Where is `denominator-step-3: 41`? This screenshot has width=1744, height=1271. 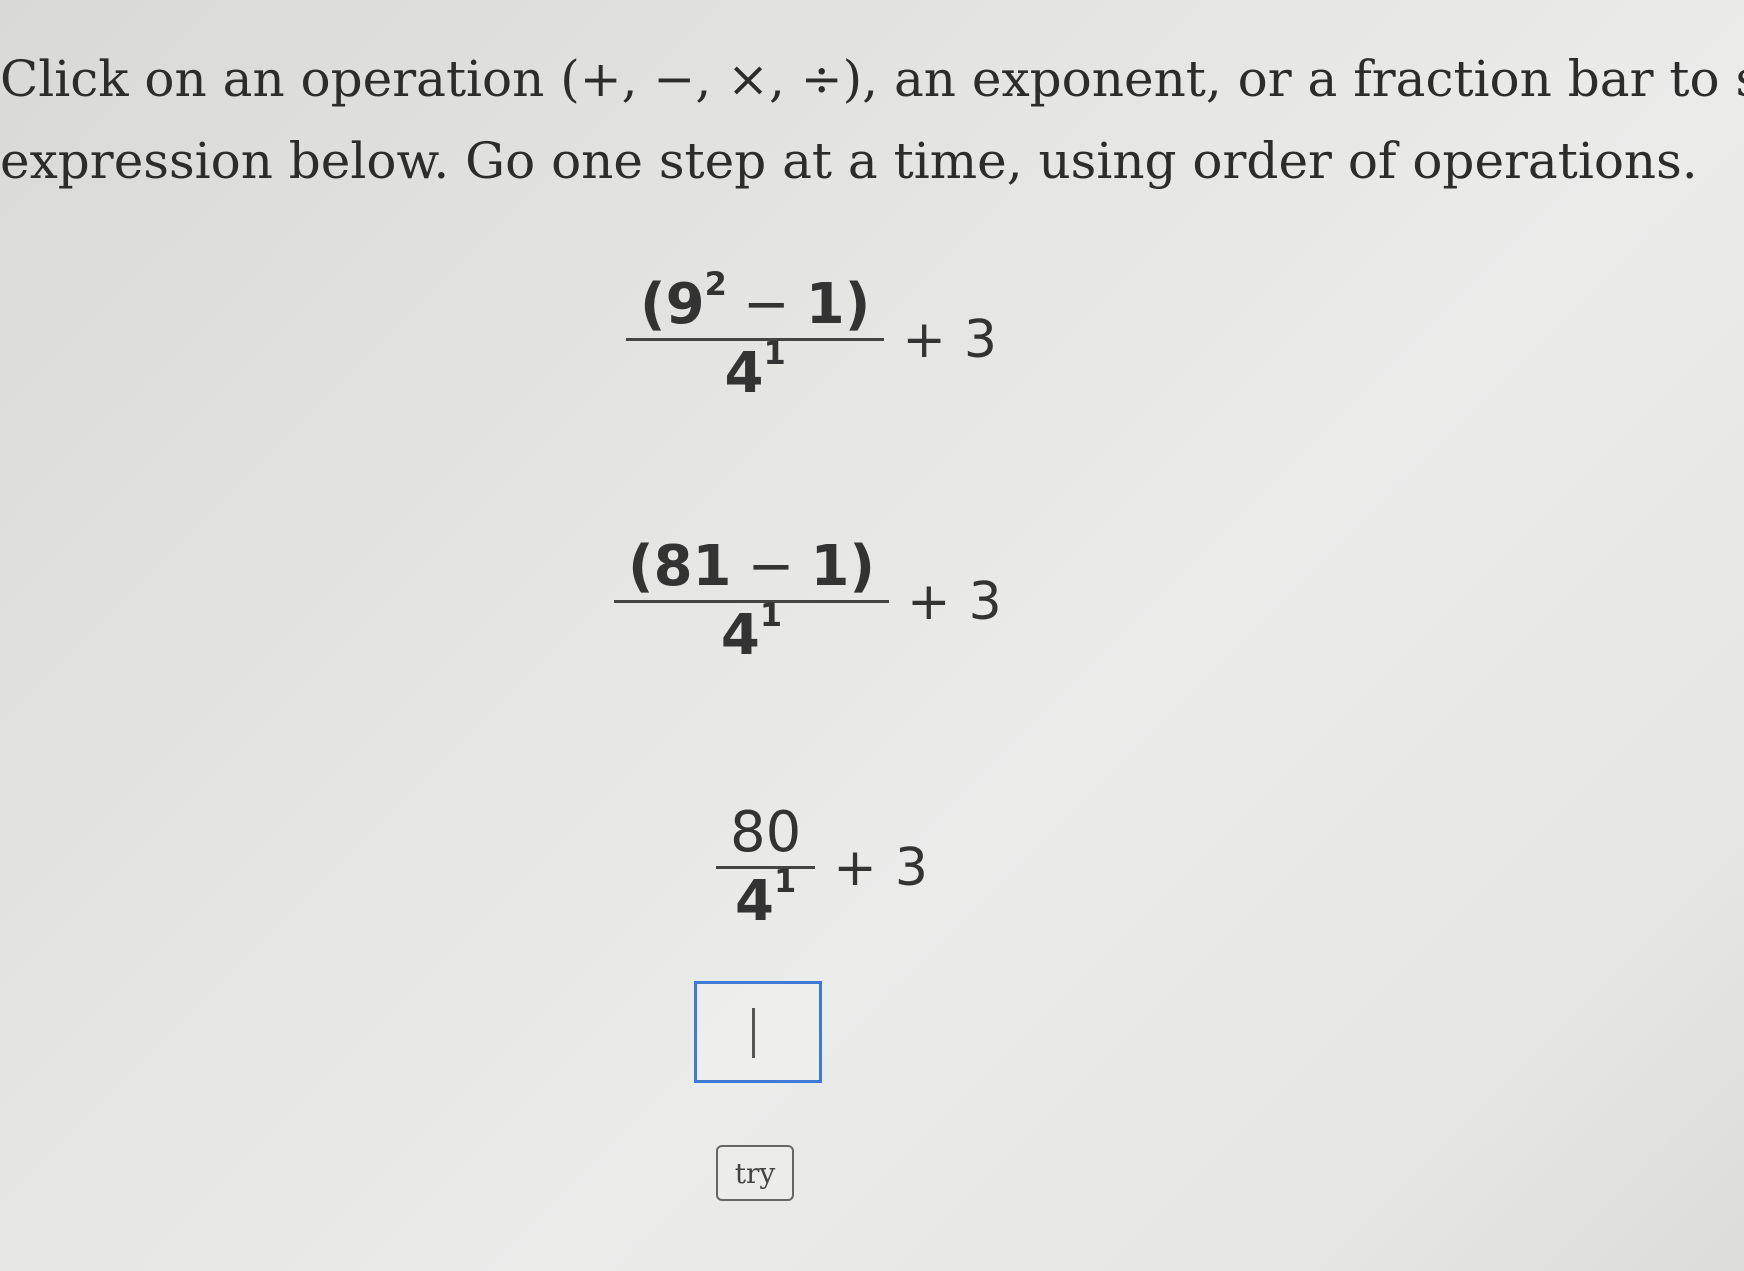
denominator-step-3: 41 is located at coordinates (765, 900).